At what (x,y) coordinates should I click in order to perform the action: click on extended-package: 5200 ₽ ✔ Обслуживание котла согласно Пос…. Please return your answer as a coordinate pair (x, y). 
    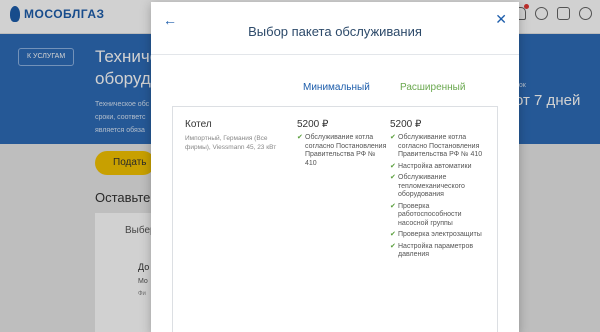
    Looking at the image, I should click on (440, 191).